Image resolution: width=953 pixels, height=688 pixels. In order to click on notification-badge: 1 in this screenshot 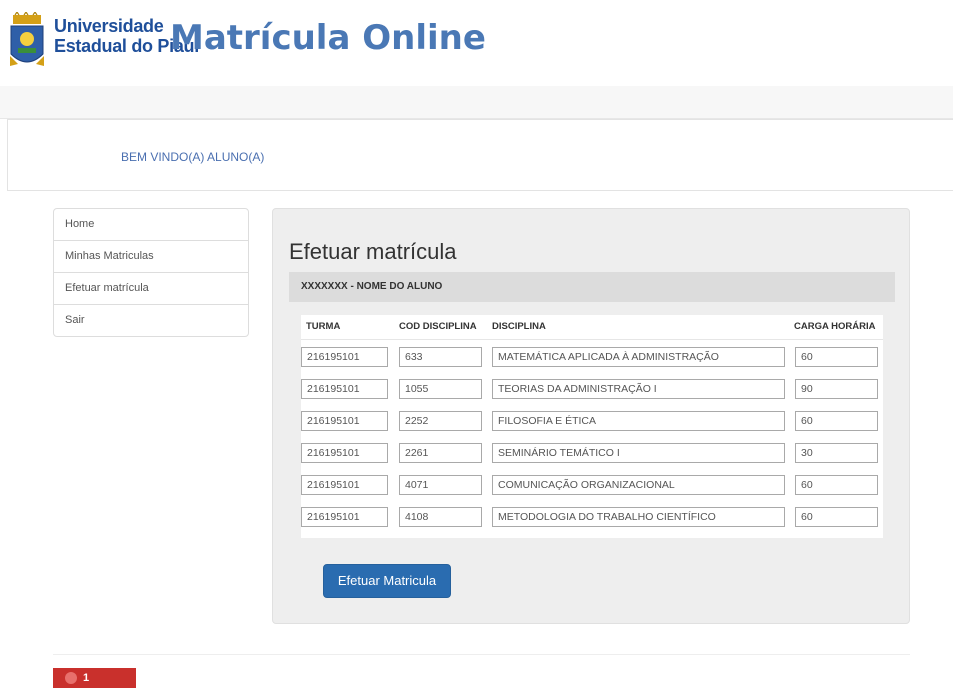, I will do `click(94, 678)`.